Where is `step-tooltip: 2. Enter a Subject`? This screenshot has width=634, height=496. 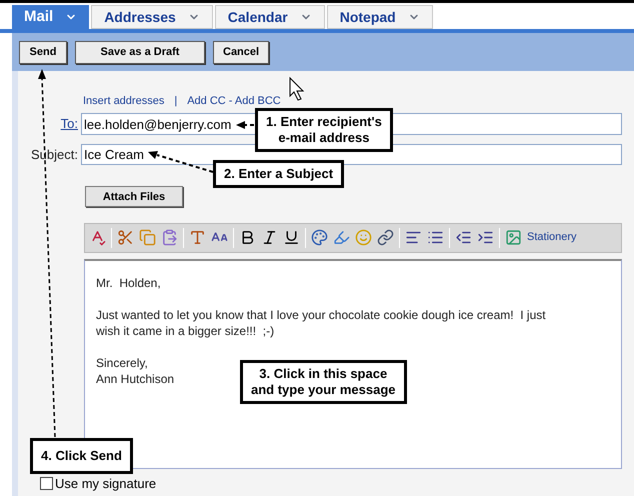
step-tooltip: 2. Enter a Subject is located at coordinates (278, 174).